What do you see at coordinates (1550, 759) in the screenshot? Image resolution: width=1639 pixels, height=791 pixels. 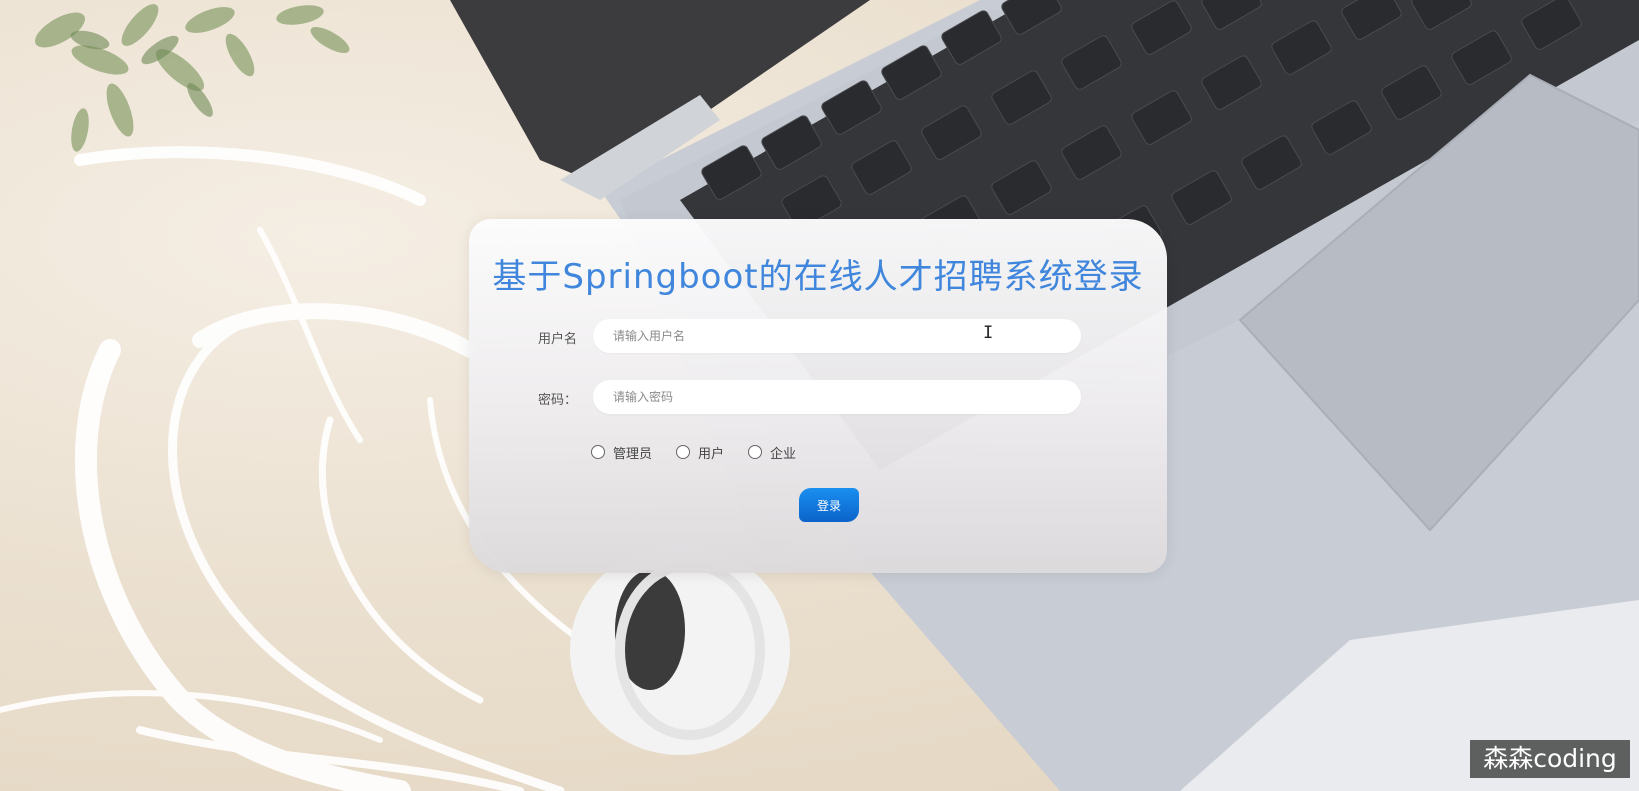 I see `watermark-label: 森森coding` at bounding box center [1550, 759].